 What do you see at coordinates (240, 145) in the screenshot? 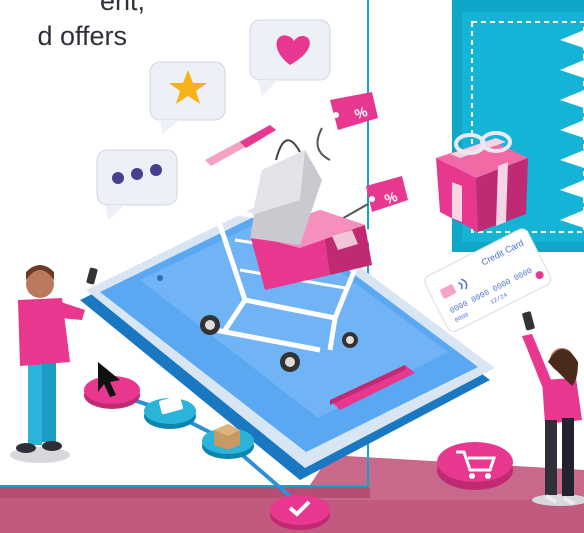
I see `floating-bar` at bounding box center [240, 145].